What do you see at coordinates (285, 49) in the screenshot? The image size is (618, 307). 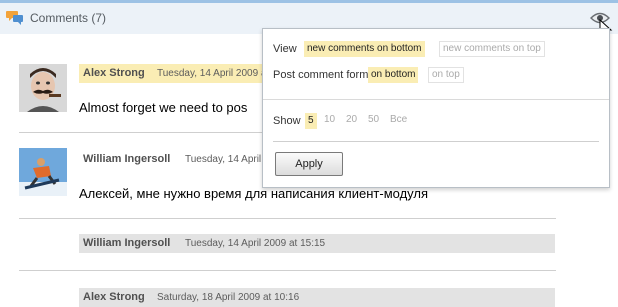 I see `view-label: View` at bounding box center [285, 49].